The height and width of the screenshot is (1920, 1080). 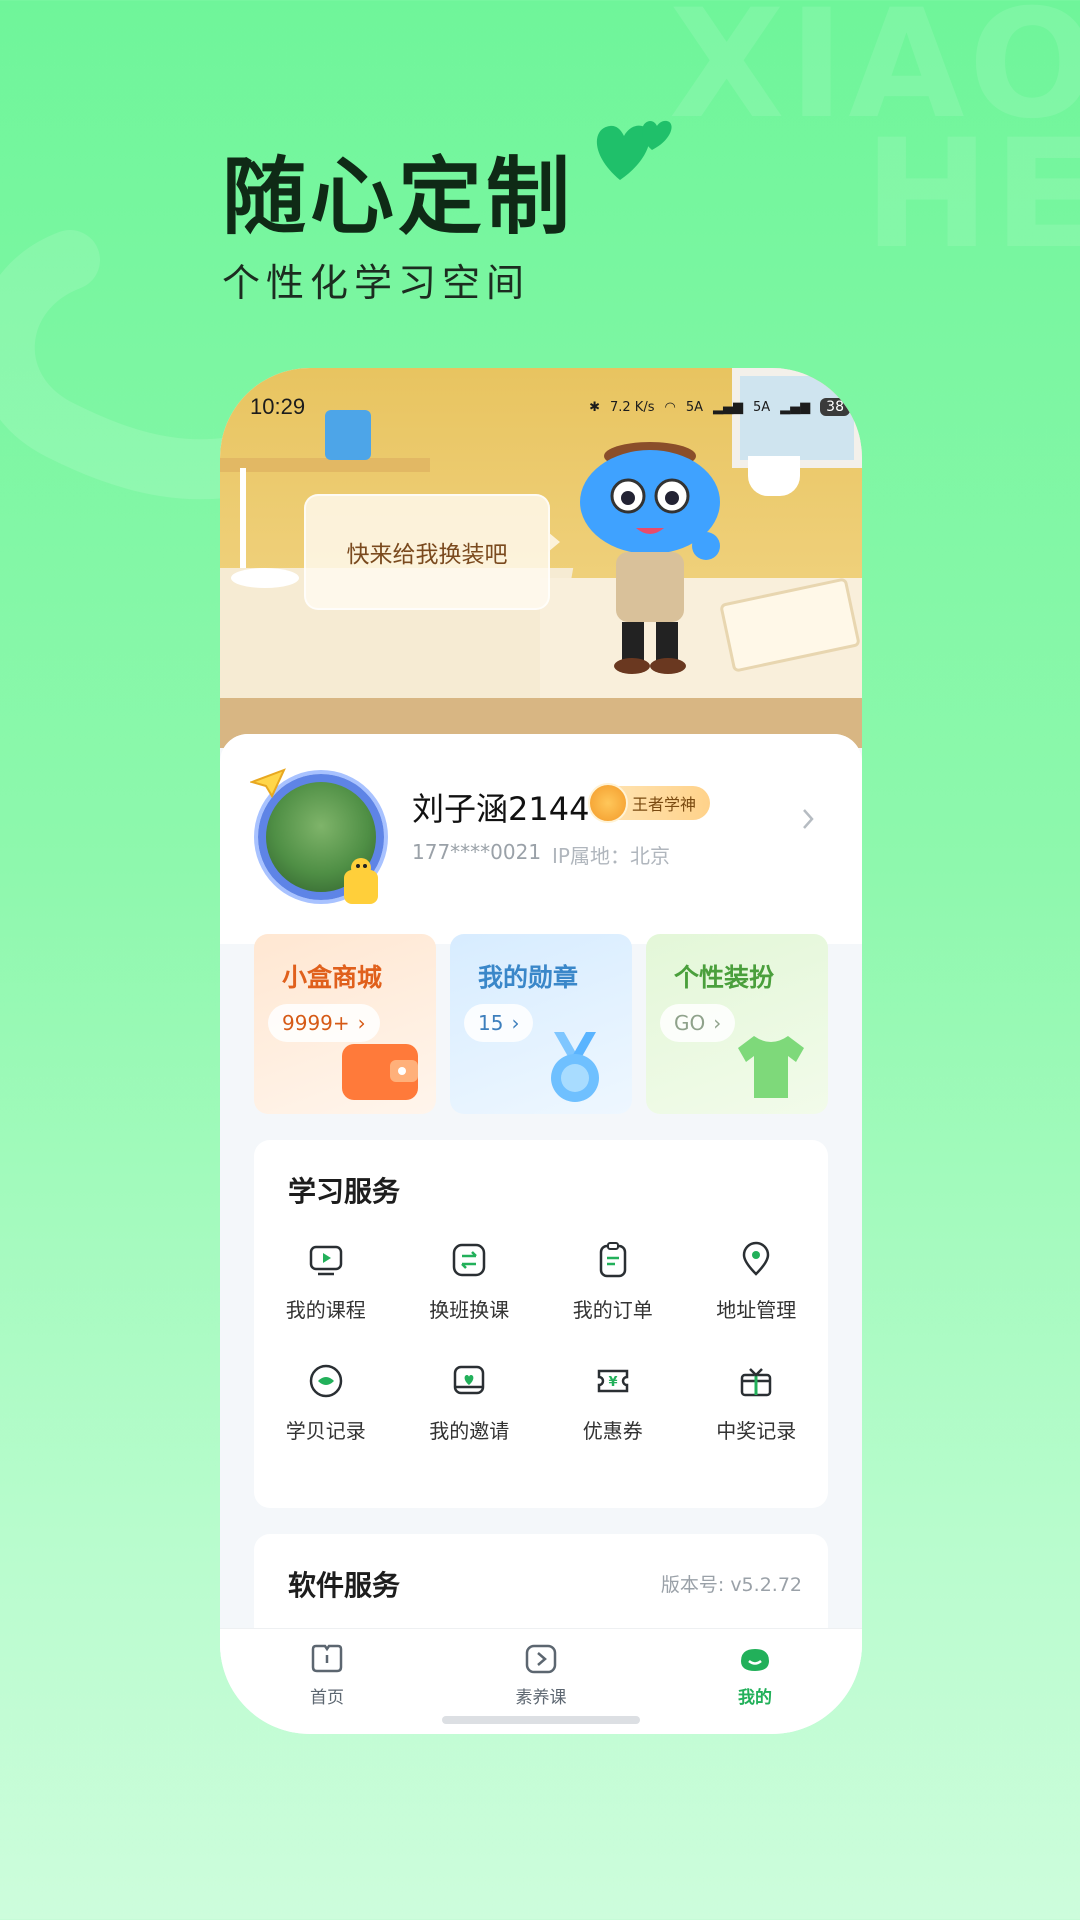 I want to click on backpack-duck-icon, so click(x=361, y=881).